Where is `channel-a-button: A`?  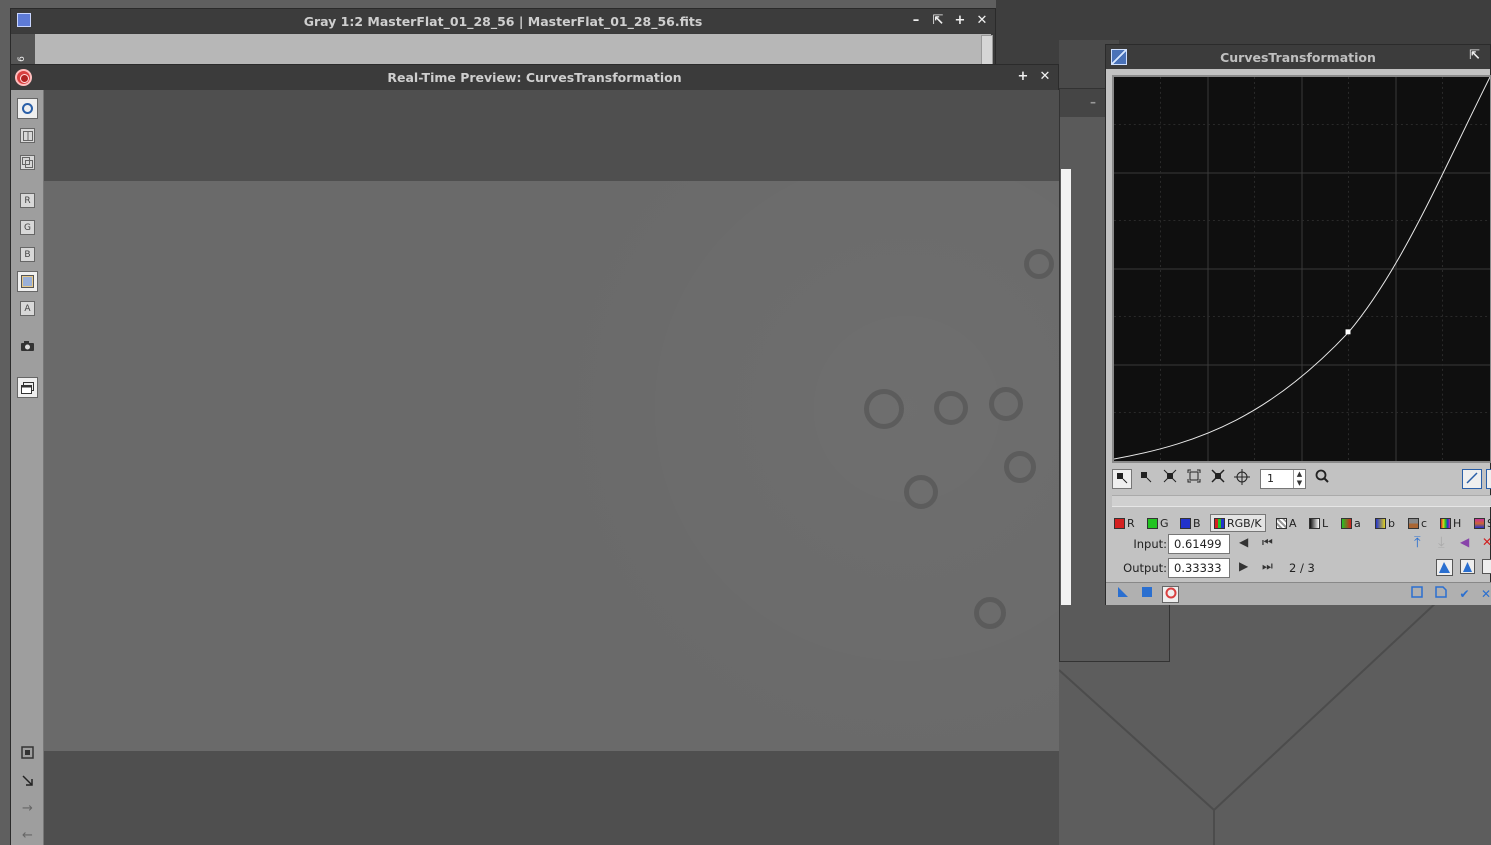 channel-a-button: A is located at coordinates (27, 308).